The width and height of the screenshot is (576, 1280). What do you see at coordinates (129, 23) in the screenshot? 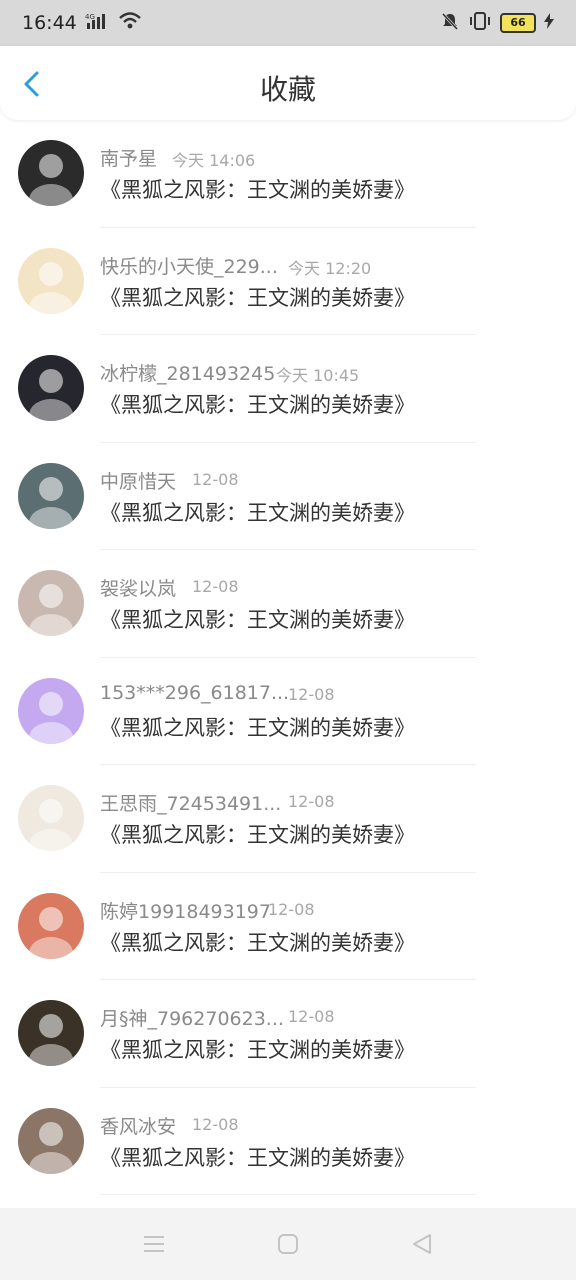
I see `wifi-icon` at bounding box center [129, 23].